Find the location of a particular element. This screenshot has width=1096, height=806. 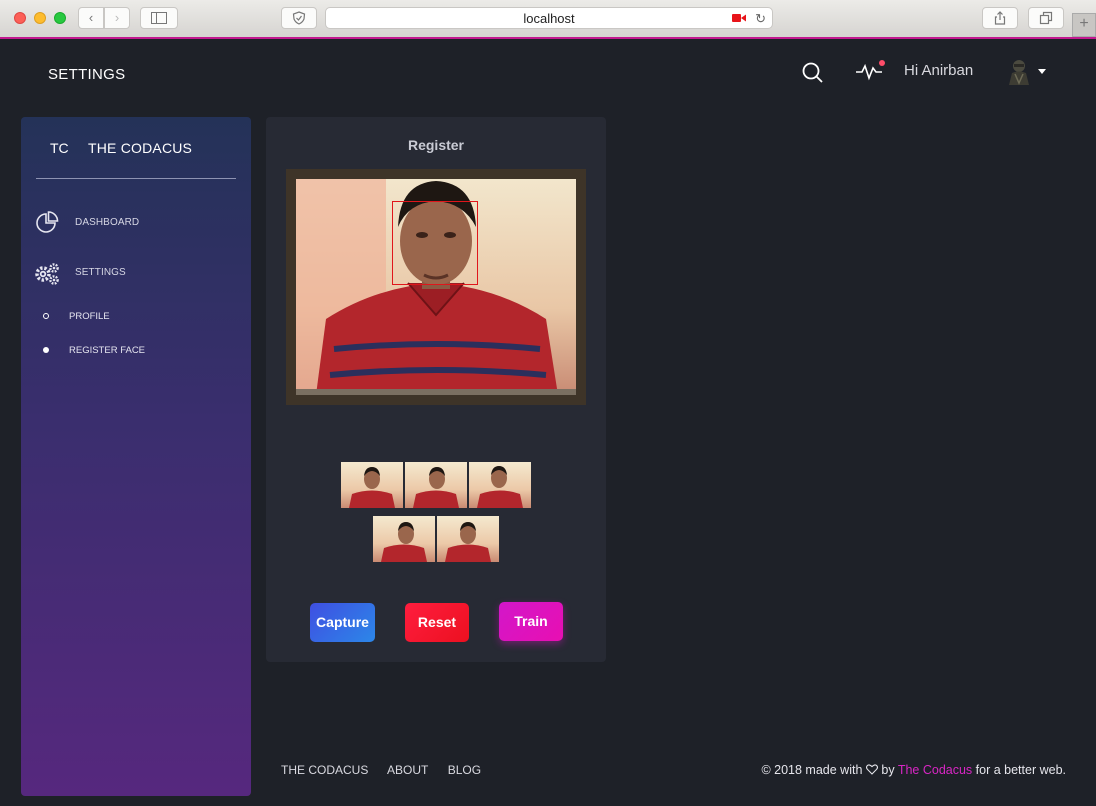

webcam-frame is located at coordinates (436, 287).